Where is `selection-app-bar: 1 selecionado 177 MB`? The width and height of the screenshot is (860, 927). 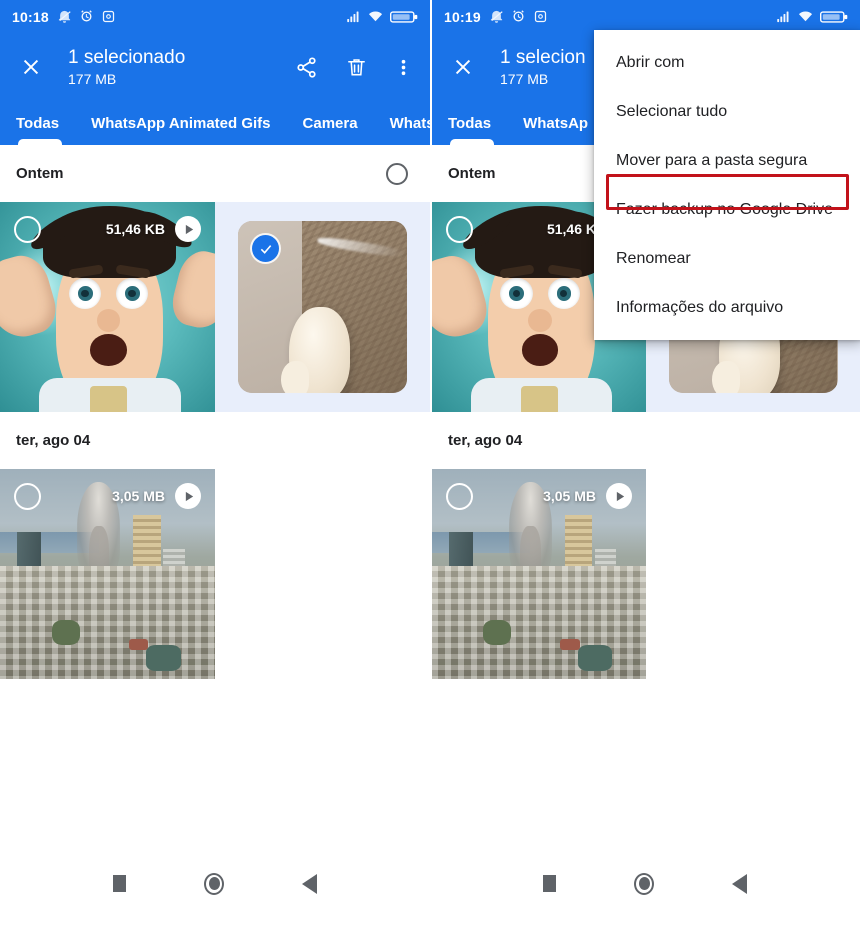
selection-app-bar: 1 selecionado 177 MB is located at coordinates (215, 67).